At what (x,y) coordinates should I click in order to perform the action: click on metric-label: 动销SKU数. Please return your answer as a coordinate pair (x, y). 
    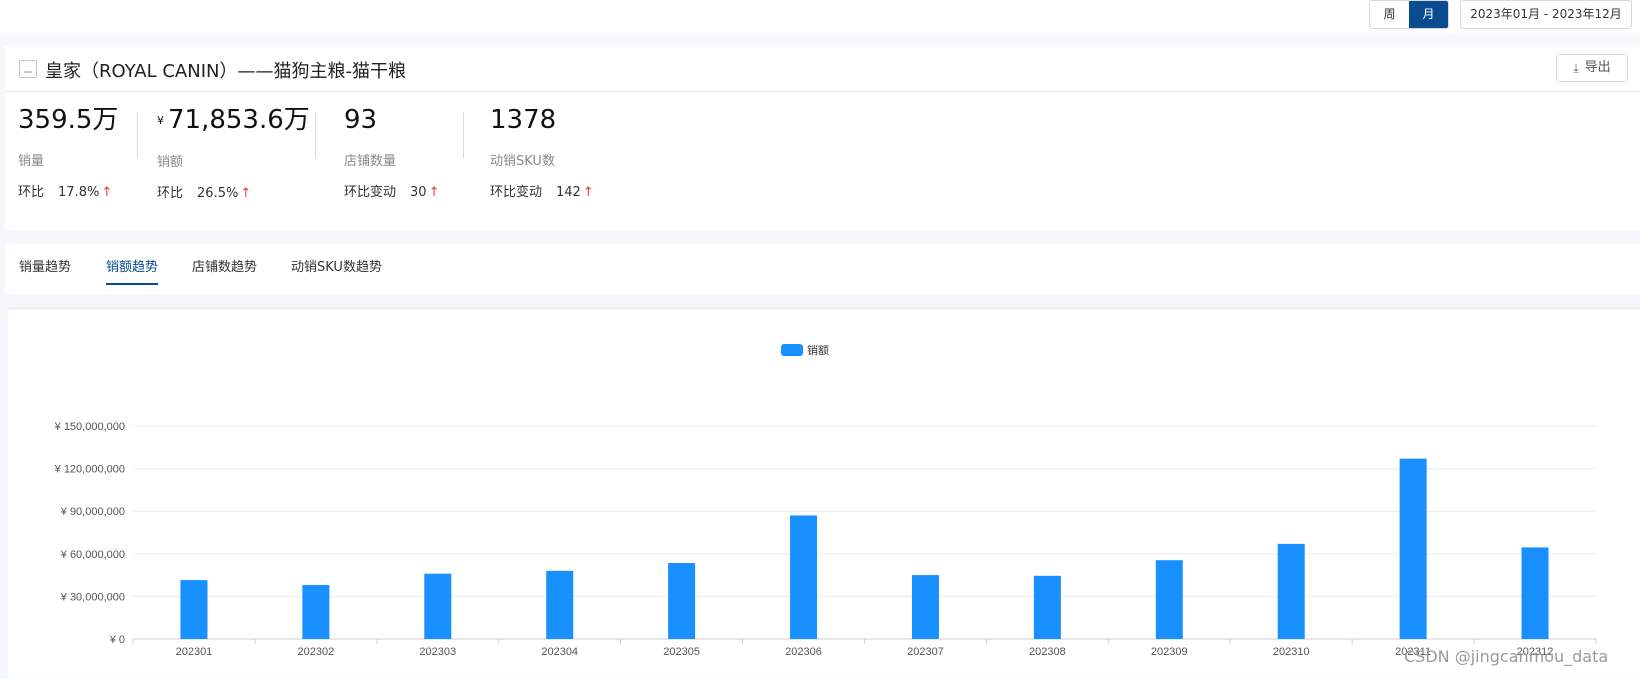
    Looking at the image, I should click on (522, 161).